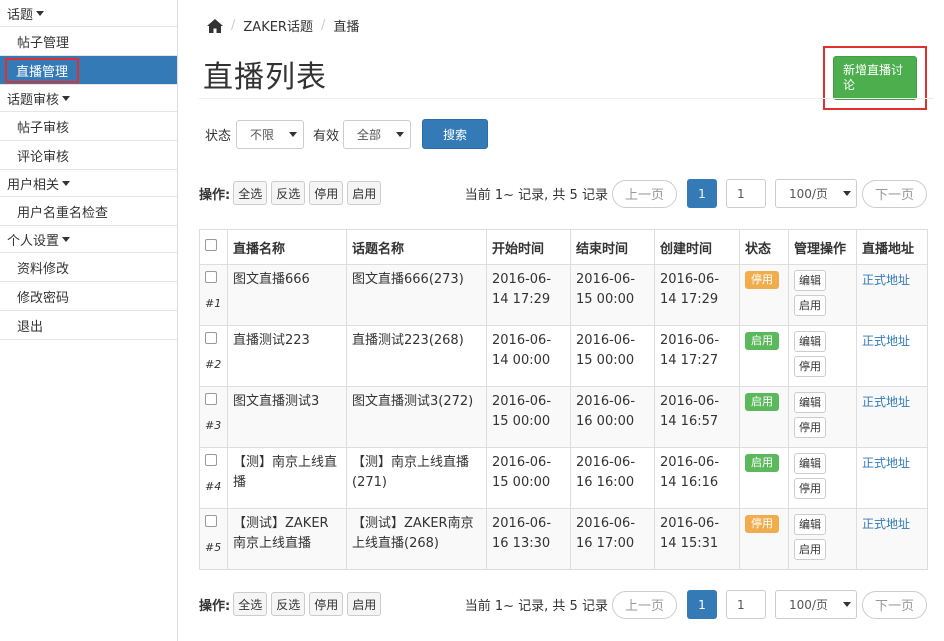  Describe the element at coordinates (213, 539) in the screenshot. I see `row-select-cell: #5` at that location.